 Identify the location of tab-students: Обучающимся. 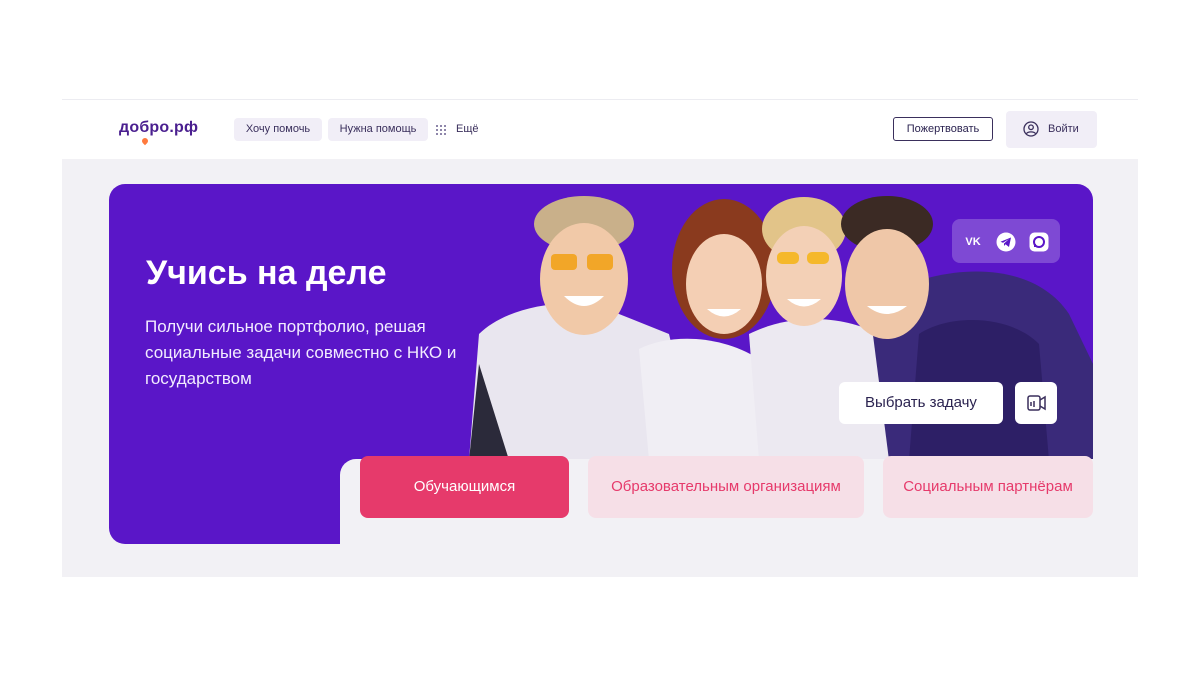
(464, 487).